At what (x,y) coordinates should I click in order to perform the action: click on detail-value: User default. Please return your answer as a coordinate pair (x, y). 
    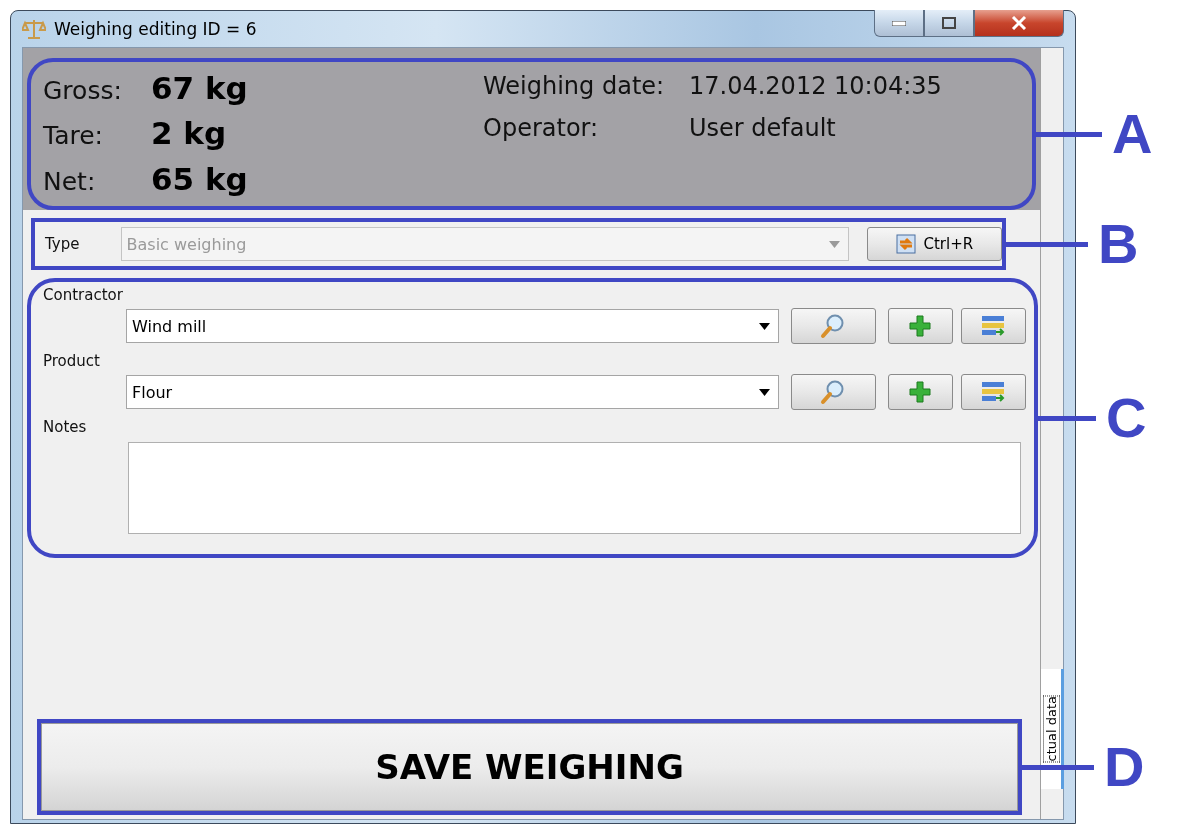
    Looking at the image, I should click on (763, 128).